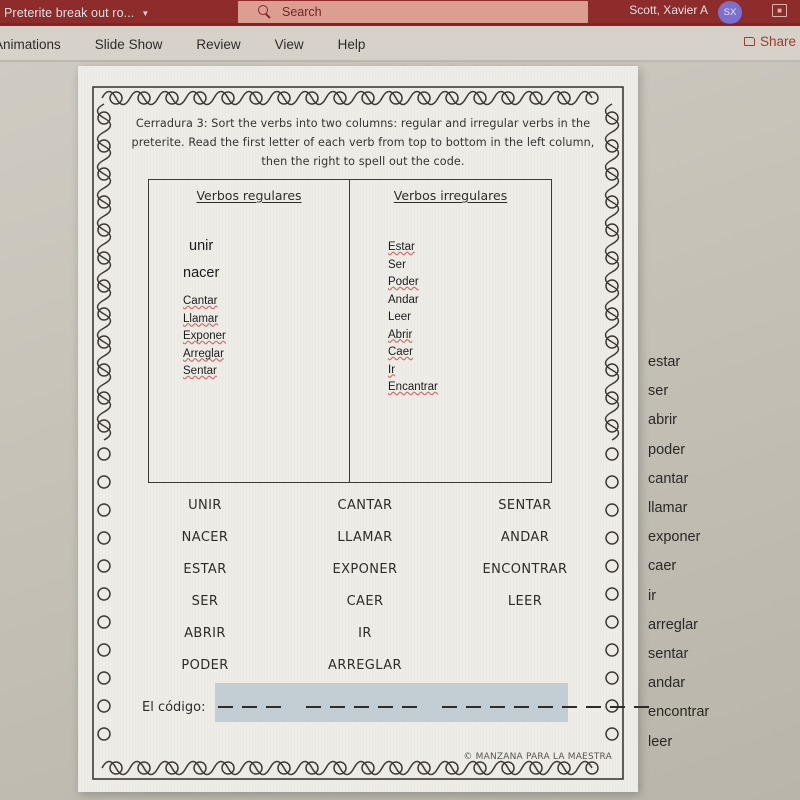 Image resolution: width=800 pixels, height=800 pixels. I want to click on sidebar-item-estar: estar, so click(718, 362).